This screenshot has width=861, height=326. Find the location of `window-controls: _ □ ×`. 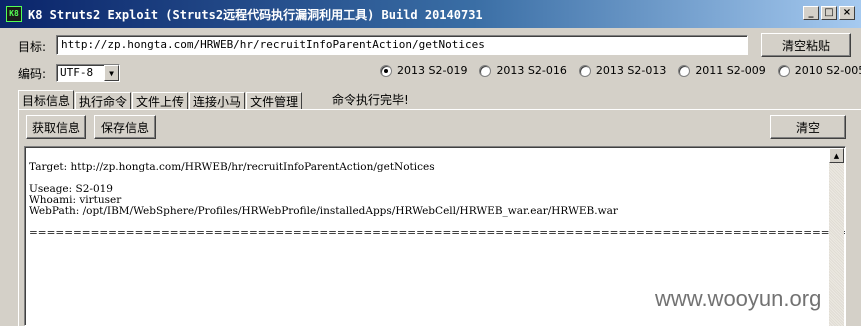

window-controls: _ □ × is located at coordinates (829, 13).